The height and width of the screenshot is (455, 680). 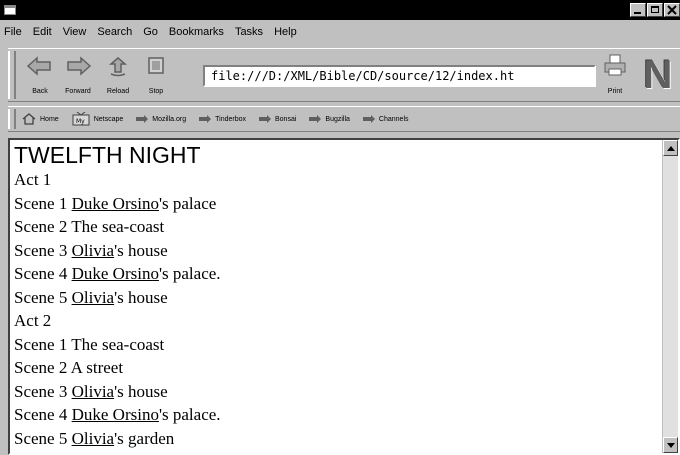 I want to click on bookmark-tinderbox: Tinderbox, so click(x=222, y=119).